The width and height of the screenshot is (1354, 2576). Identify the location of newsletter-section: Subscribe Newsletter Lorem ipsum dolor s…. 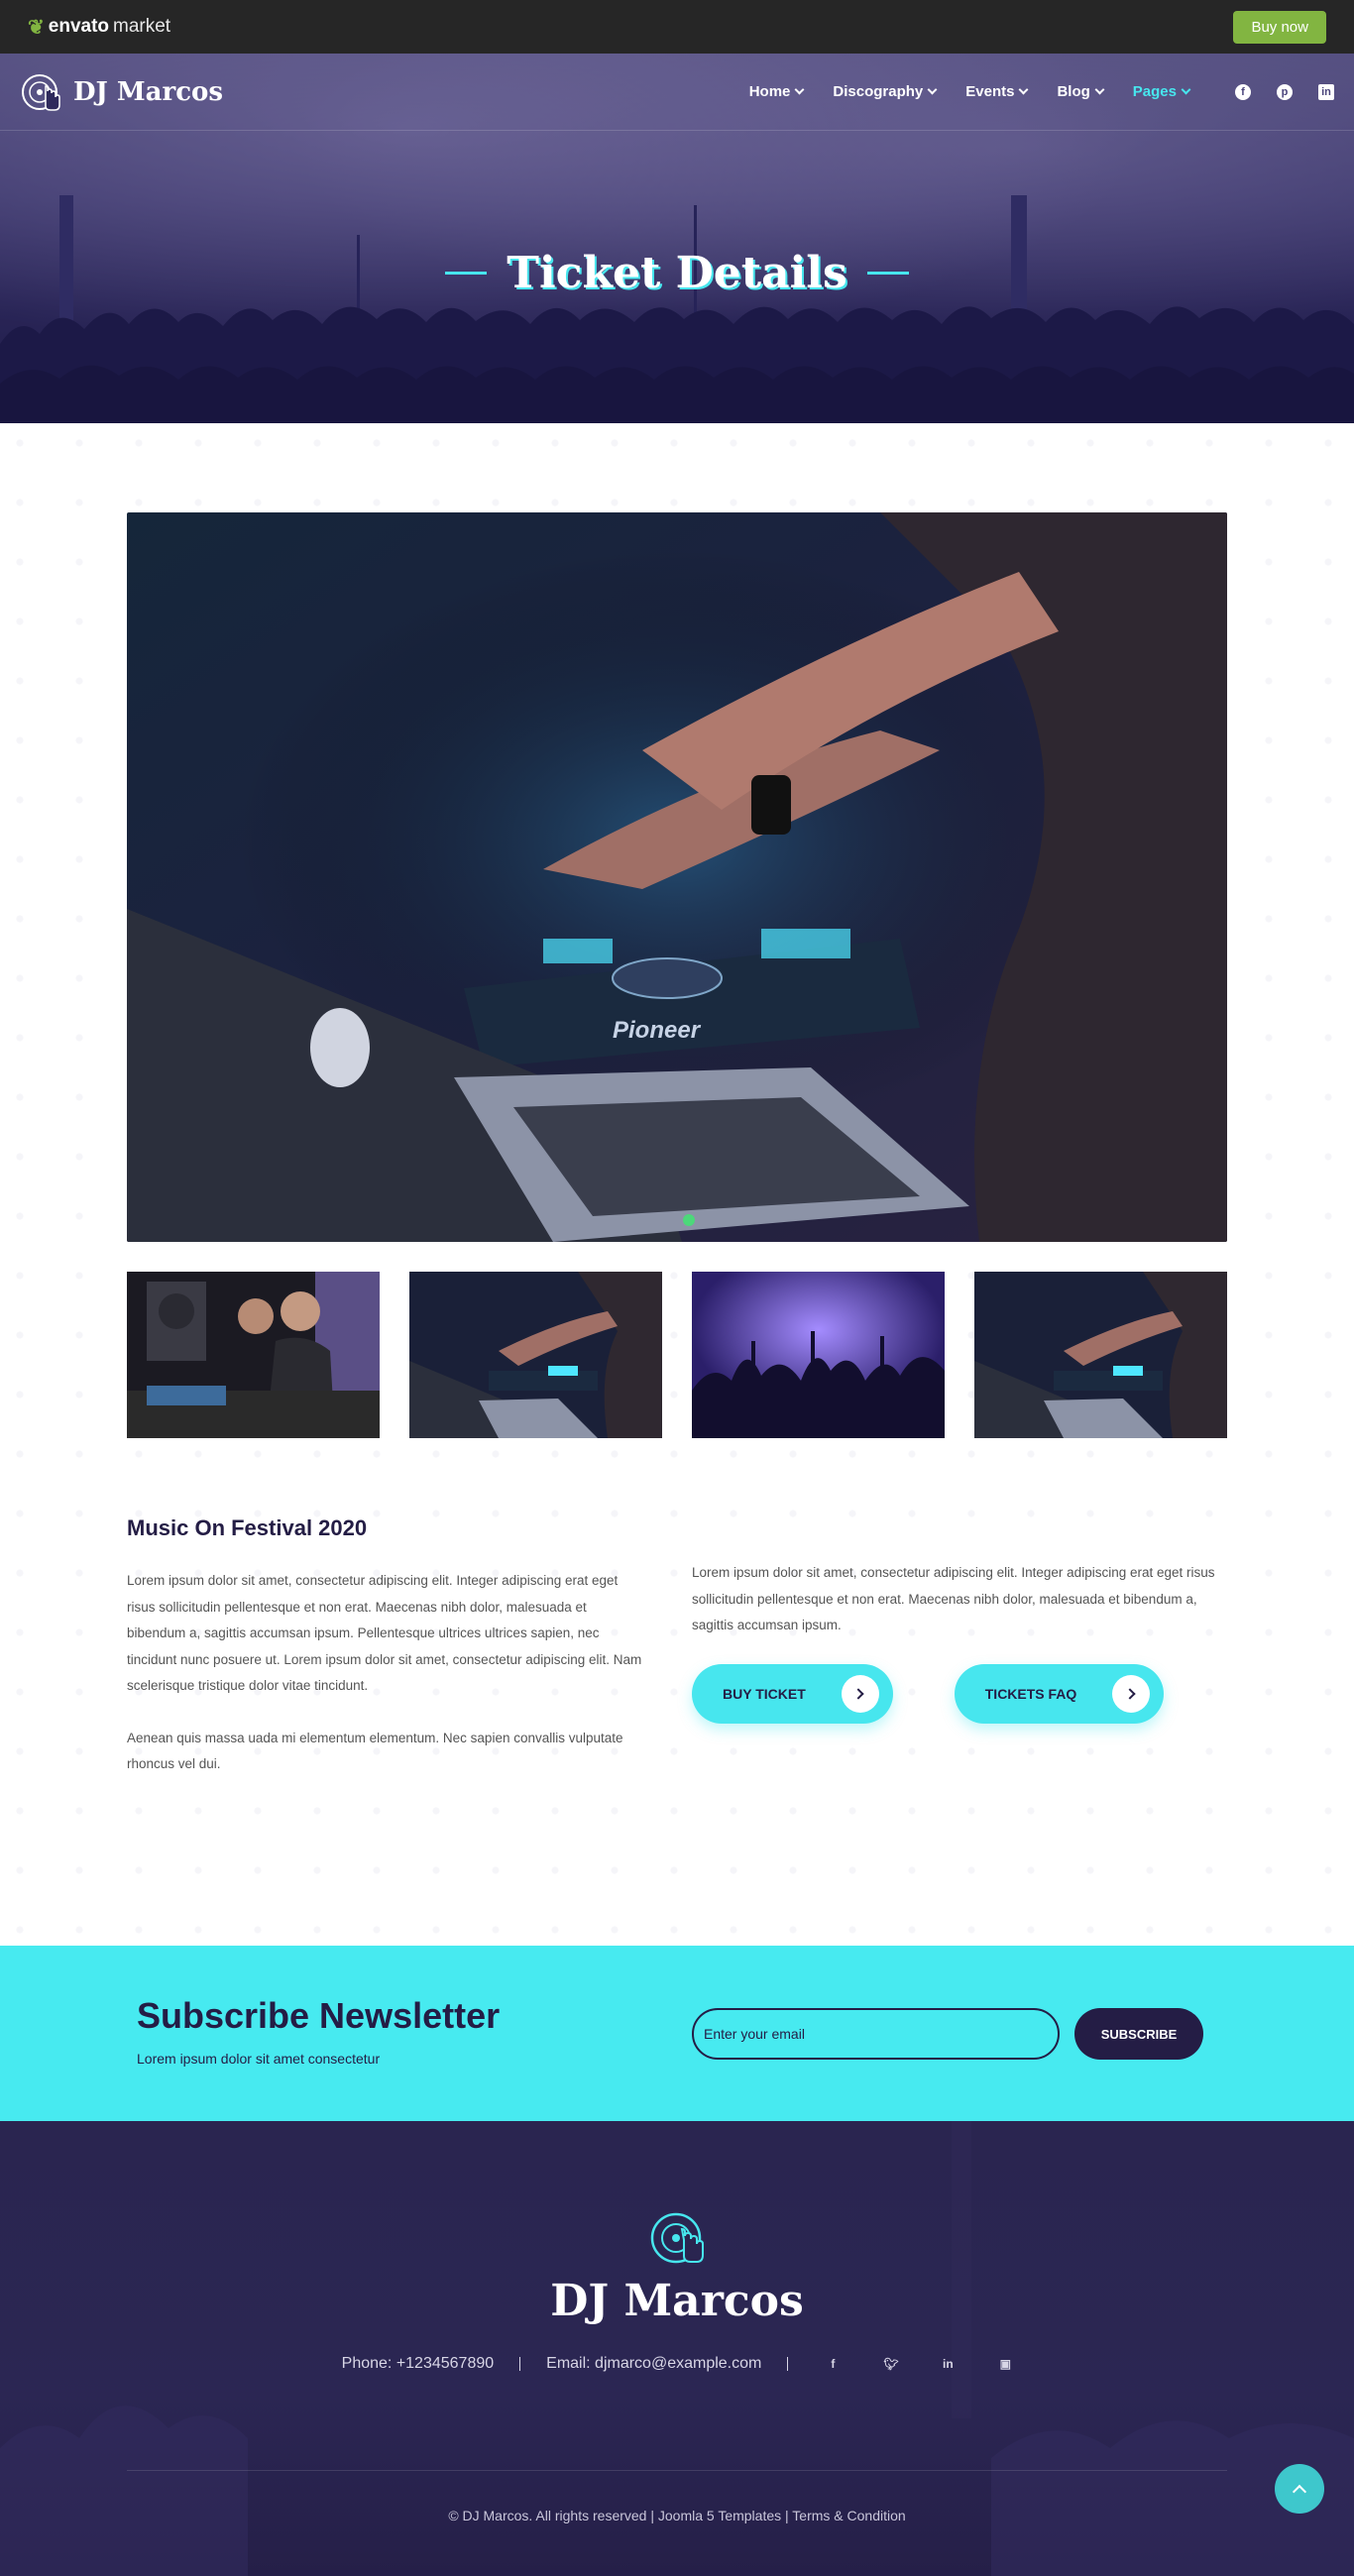
(677, 2033).